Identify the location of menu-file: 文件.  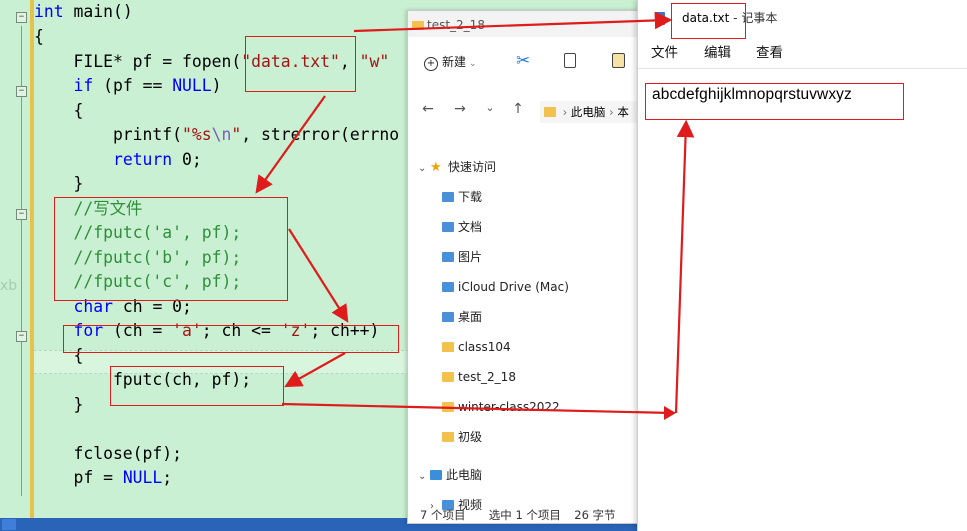
(664, 53).